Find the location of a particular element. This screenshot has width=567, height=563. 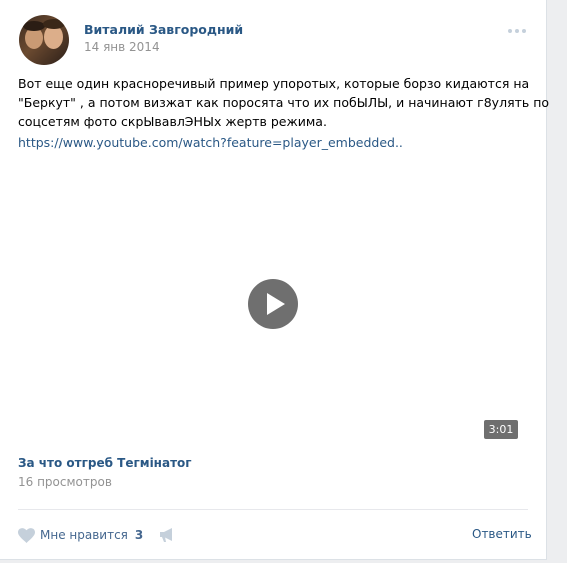

like-button: Мне нравится 3 is located at coordinates (80, 535).